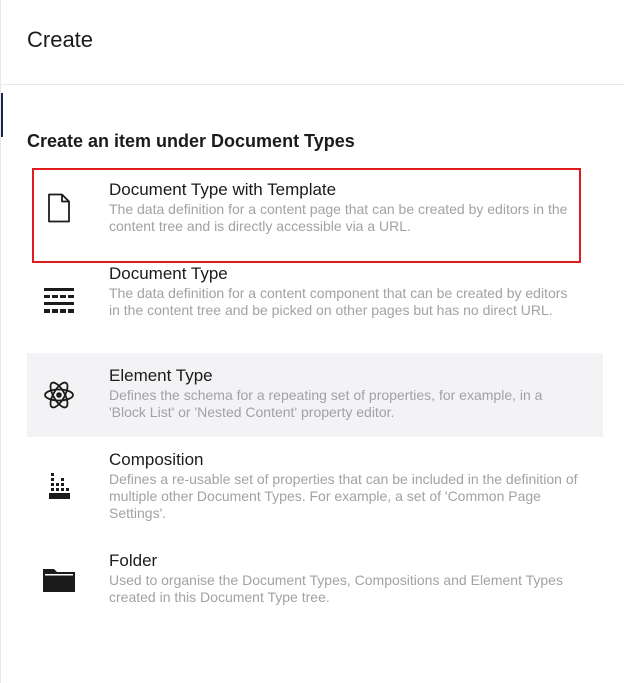 This screenshot has height=683, width=624. Describe the element at coordinates (312, 42) in the screenshot. I see `dialog-header: Create` at that location.